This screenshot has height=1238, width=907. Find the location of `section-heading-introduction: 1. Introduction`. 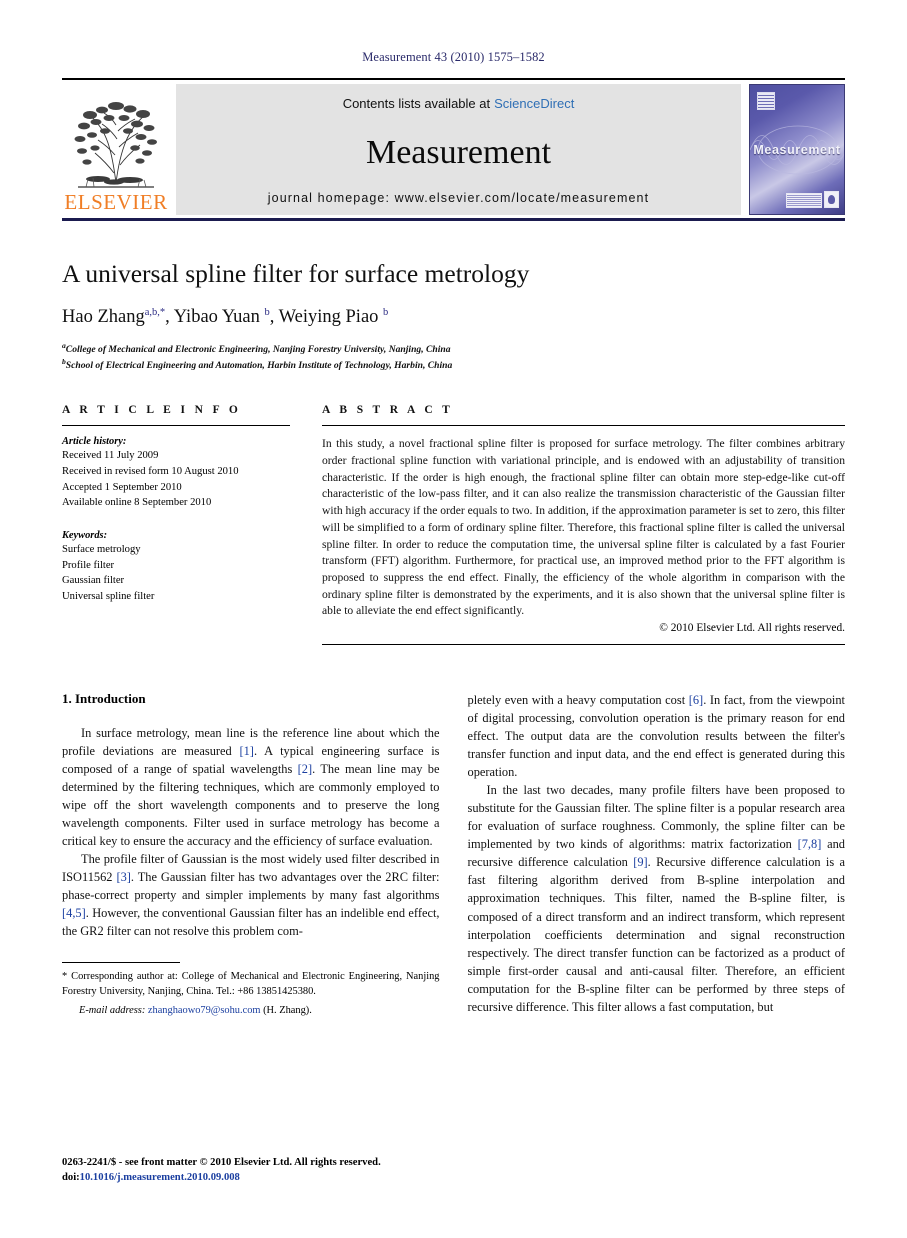

section-heading-introduction: 1. Introduction is located at coordinates (104, 698).